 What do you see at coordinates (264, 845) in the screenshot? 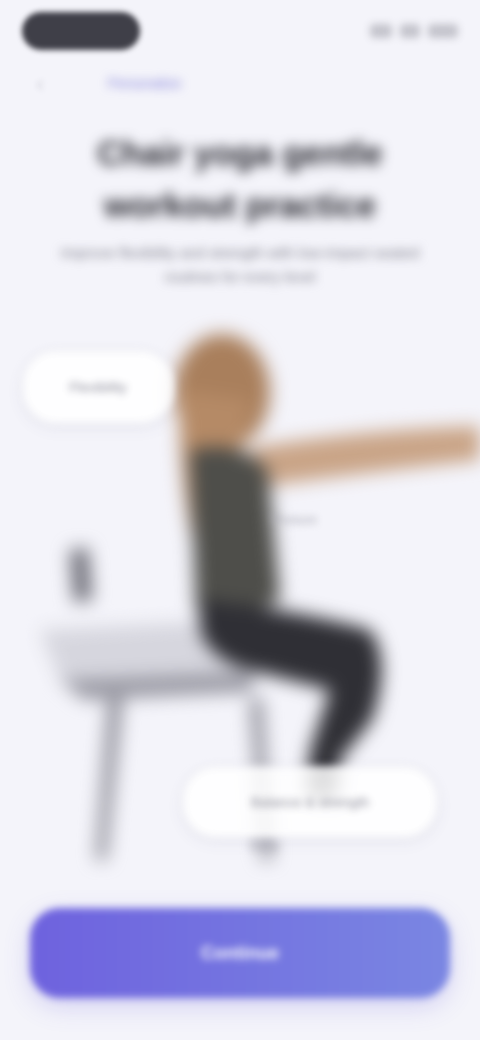
I see `annotation-daily: Daily` at bounding box center [264, 845].